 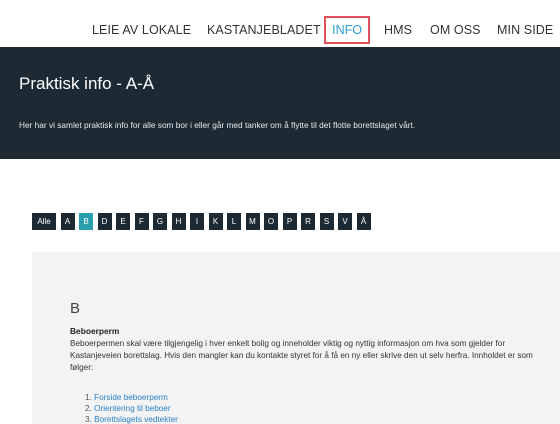 I want to click on list-link: Orientering til beboer, so click(x=132, y=408).